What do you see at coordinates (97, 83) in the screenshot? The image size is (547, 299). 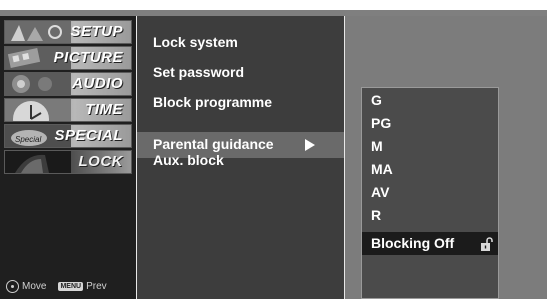 I see `menu-tab-label: AUDIO` at bounding box center [97, 83].